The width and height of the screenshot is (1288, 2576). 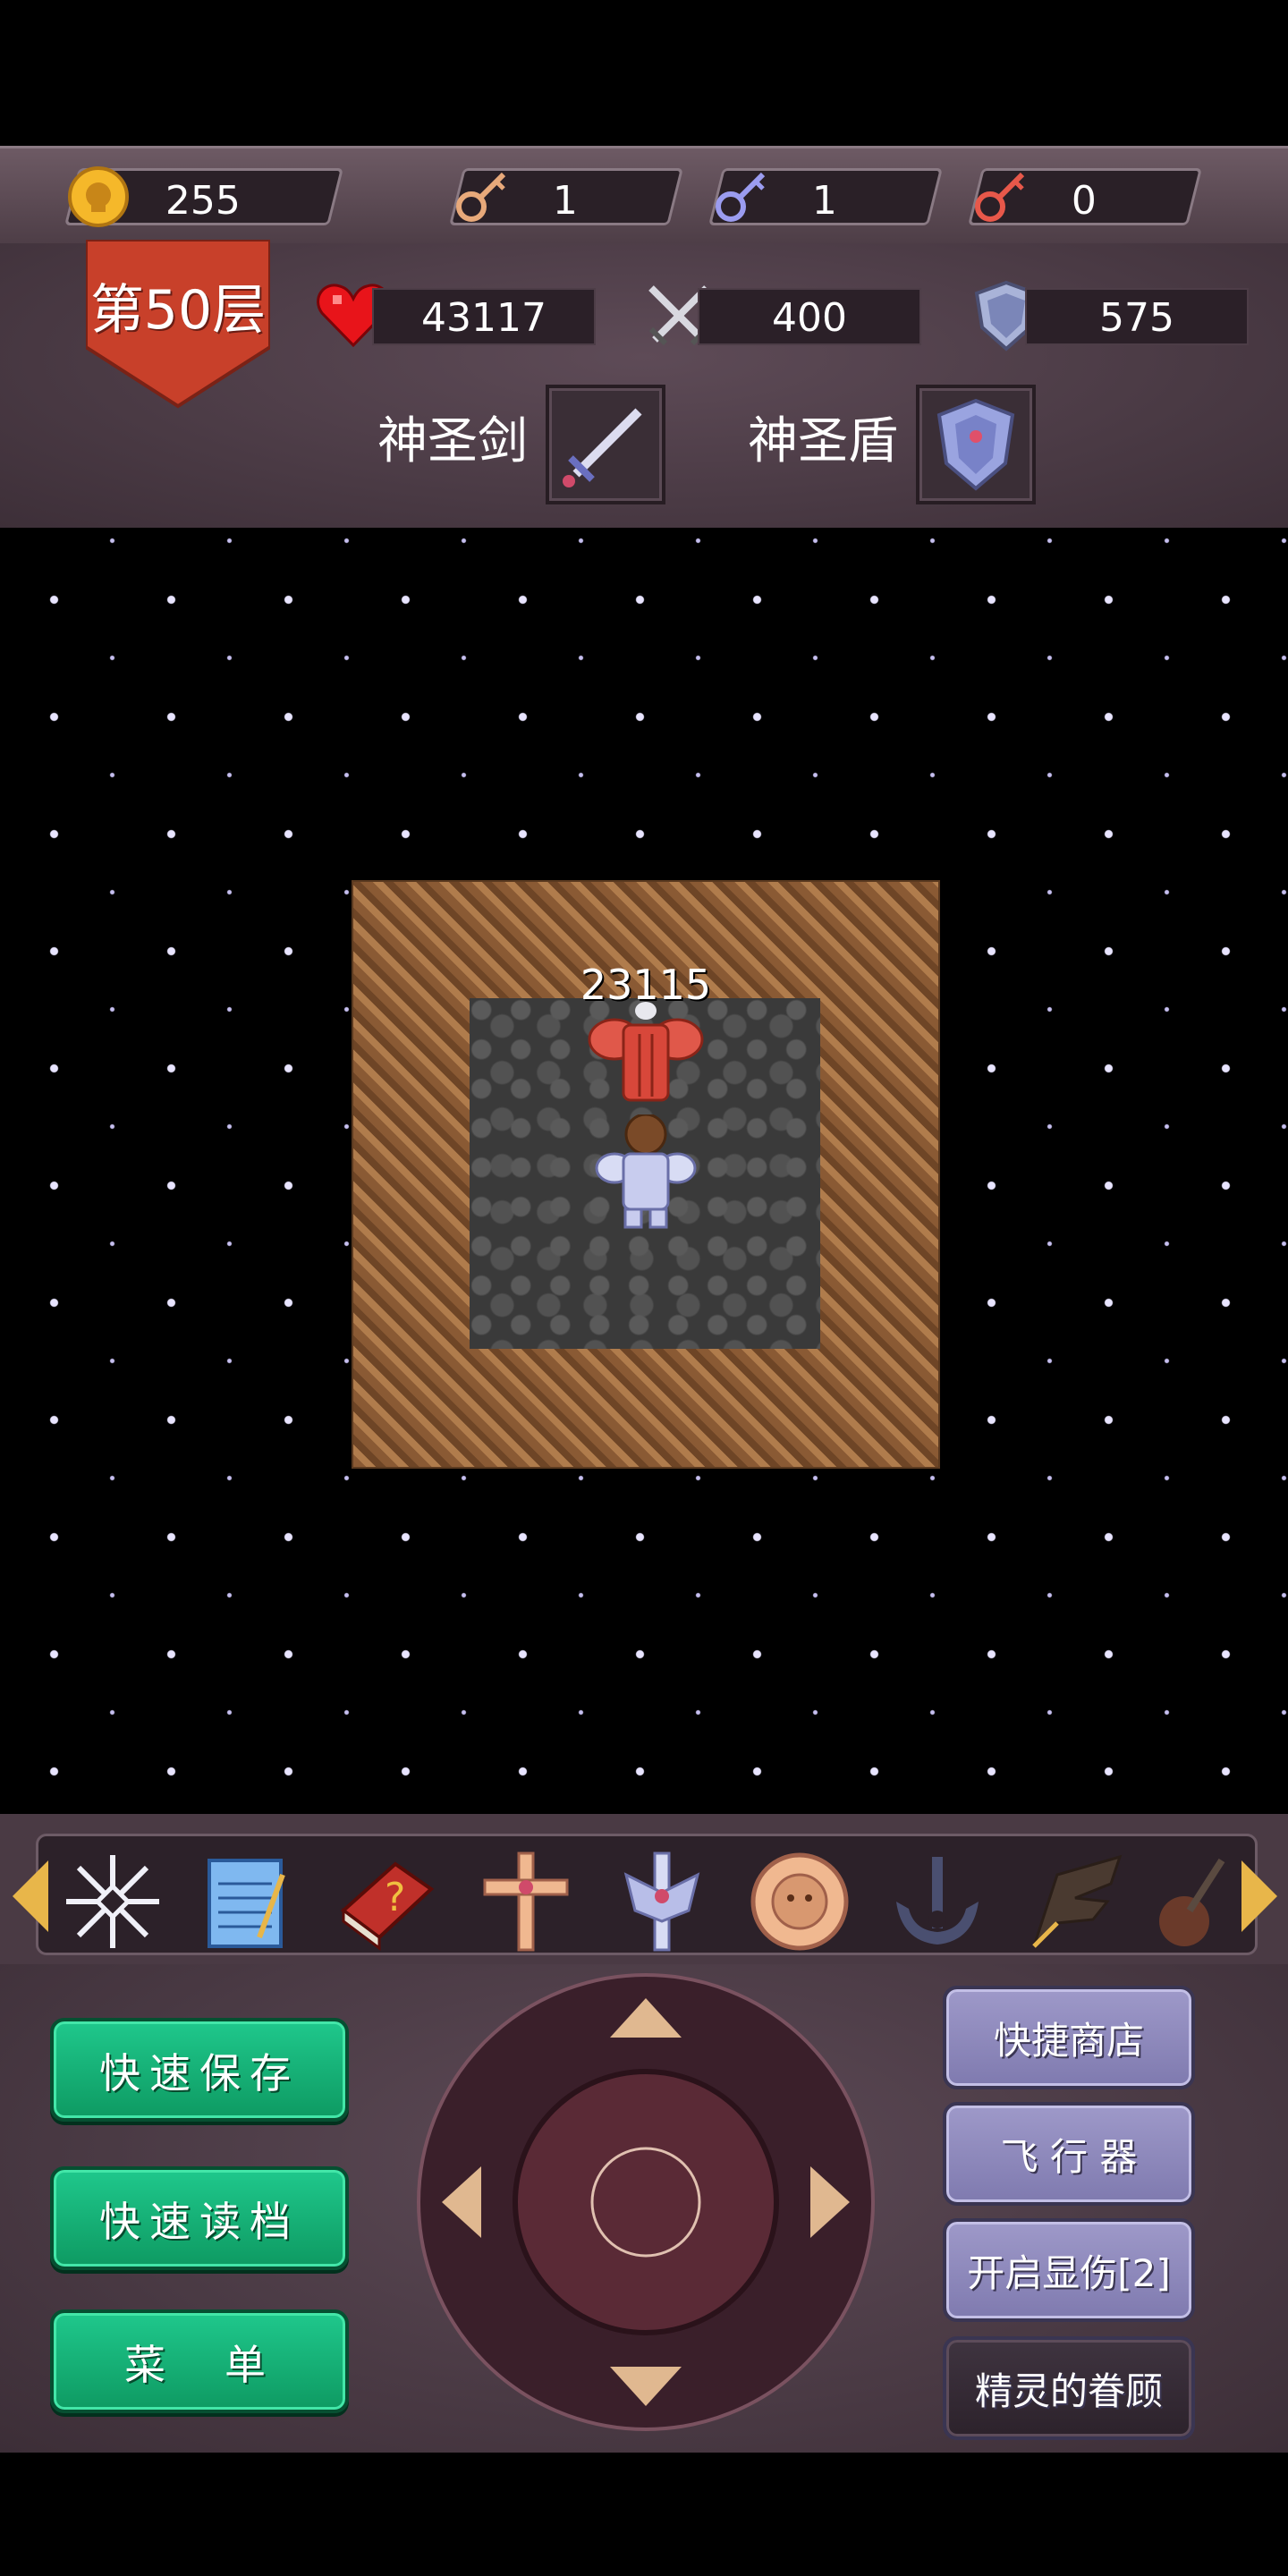 I want to click on defense-stat: 575, so click(x=1137, y=316).